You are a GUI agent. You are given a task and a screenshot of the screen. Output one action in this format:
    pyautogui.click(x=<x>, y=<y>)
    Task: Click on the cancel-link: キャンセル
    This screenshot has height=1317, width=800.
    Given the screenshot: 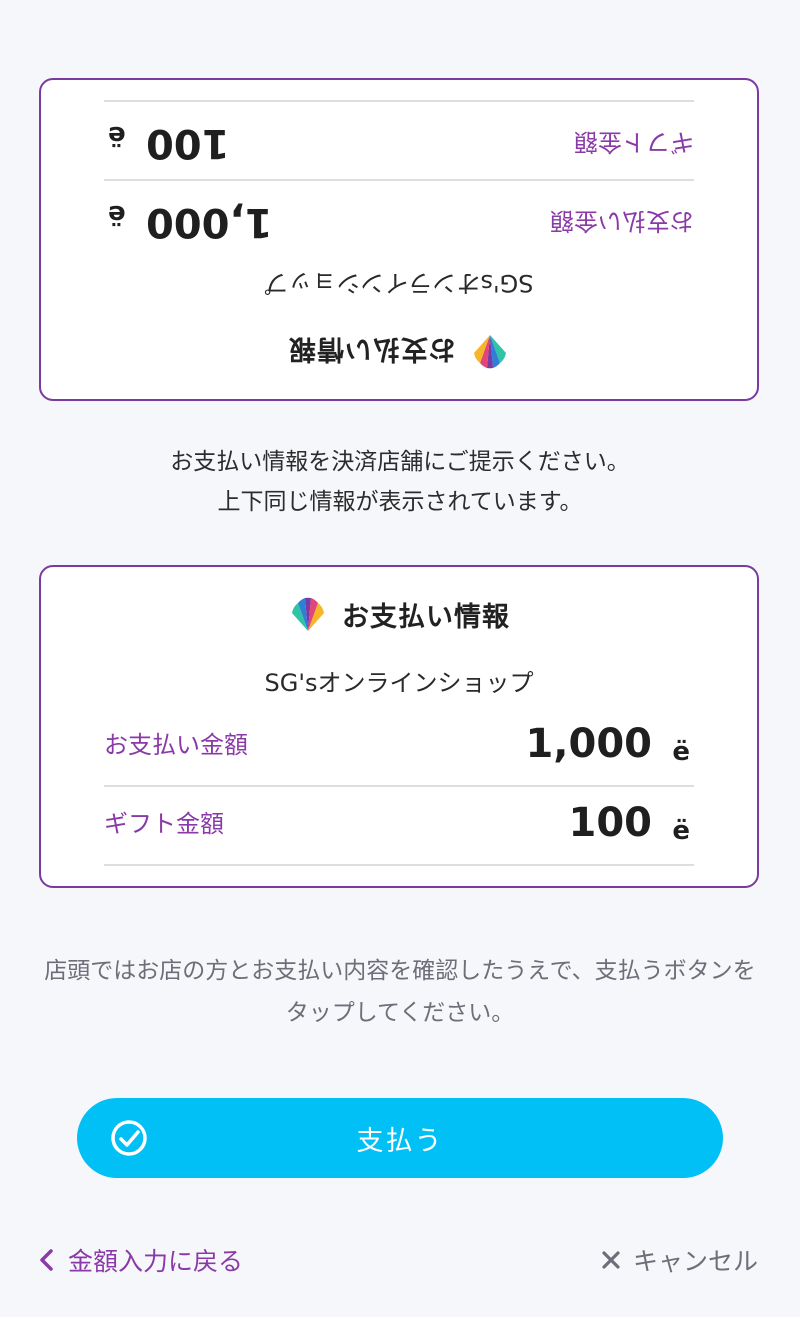 What is the action you would take?
    pyautogui.click(x=679, y=1260)
    